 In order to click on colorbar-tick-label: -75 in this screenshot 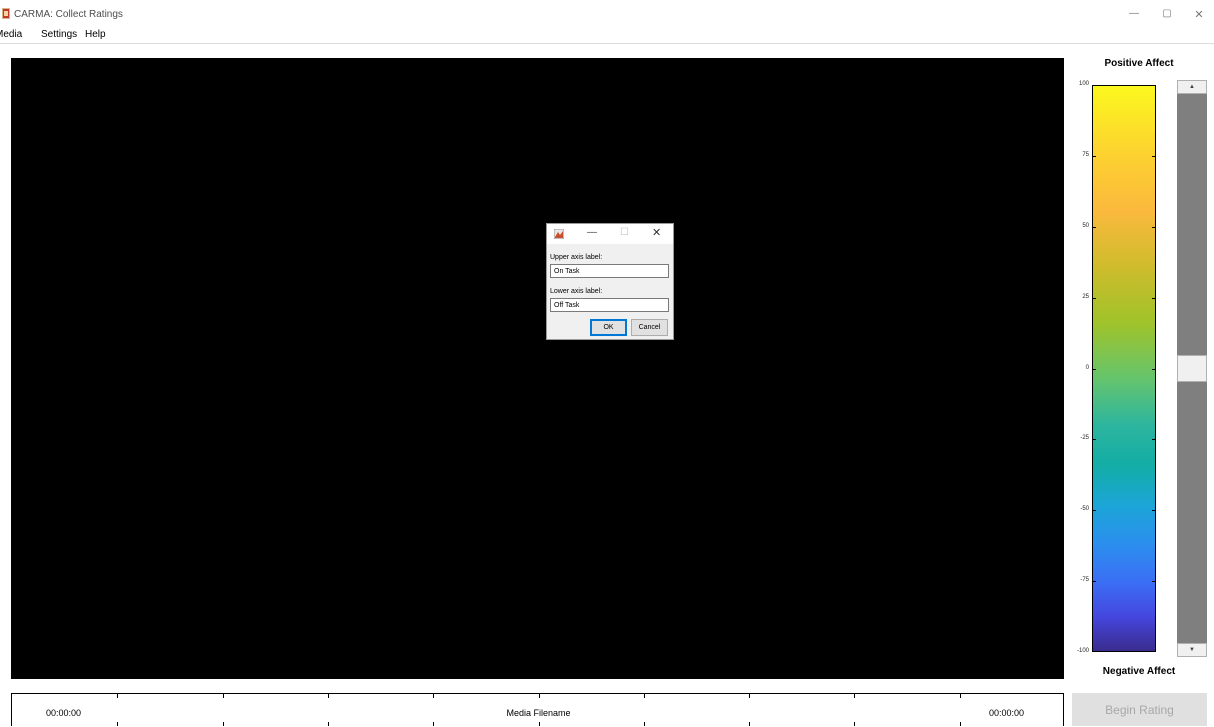, I will do `click(1084, 580)`.